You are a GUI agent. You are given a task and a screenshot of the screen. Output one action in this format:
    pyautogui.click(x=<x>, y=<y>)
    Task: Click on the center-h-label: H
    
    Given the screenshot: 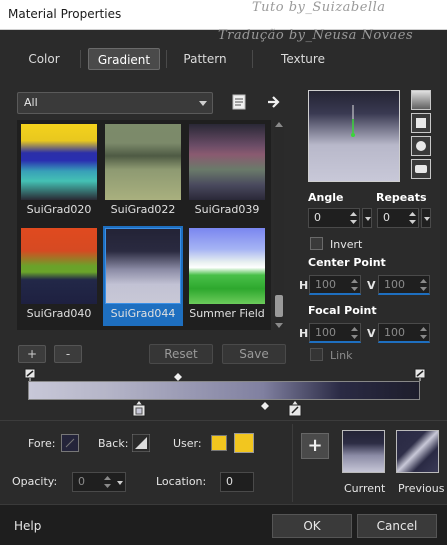 What is the action you would take?
    pyautogui.click(x=304, y=285)
    